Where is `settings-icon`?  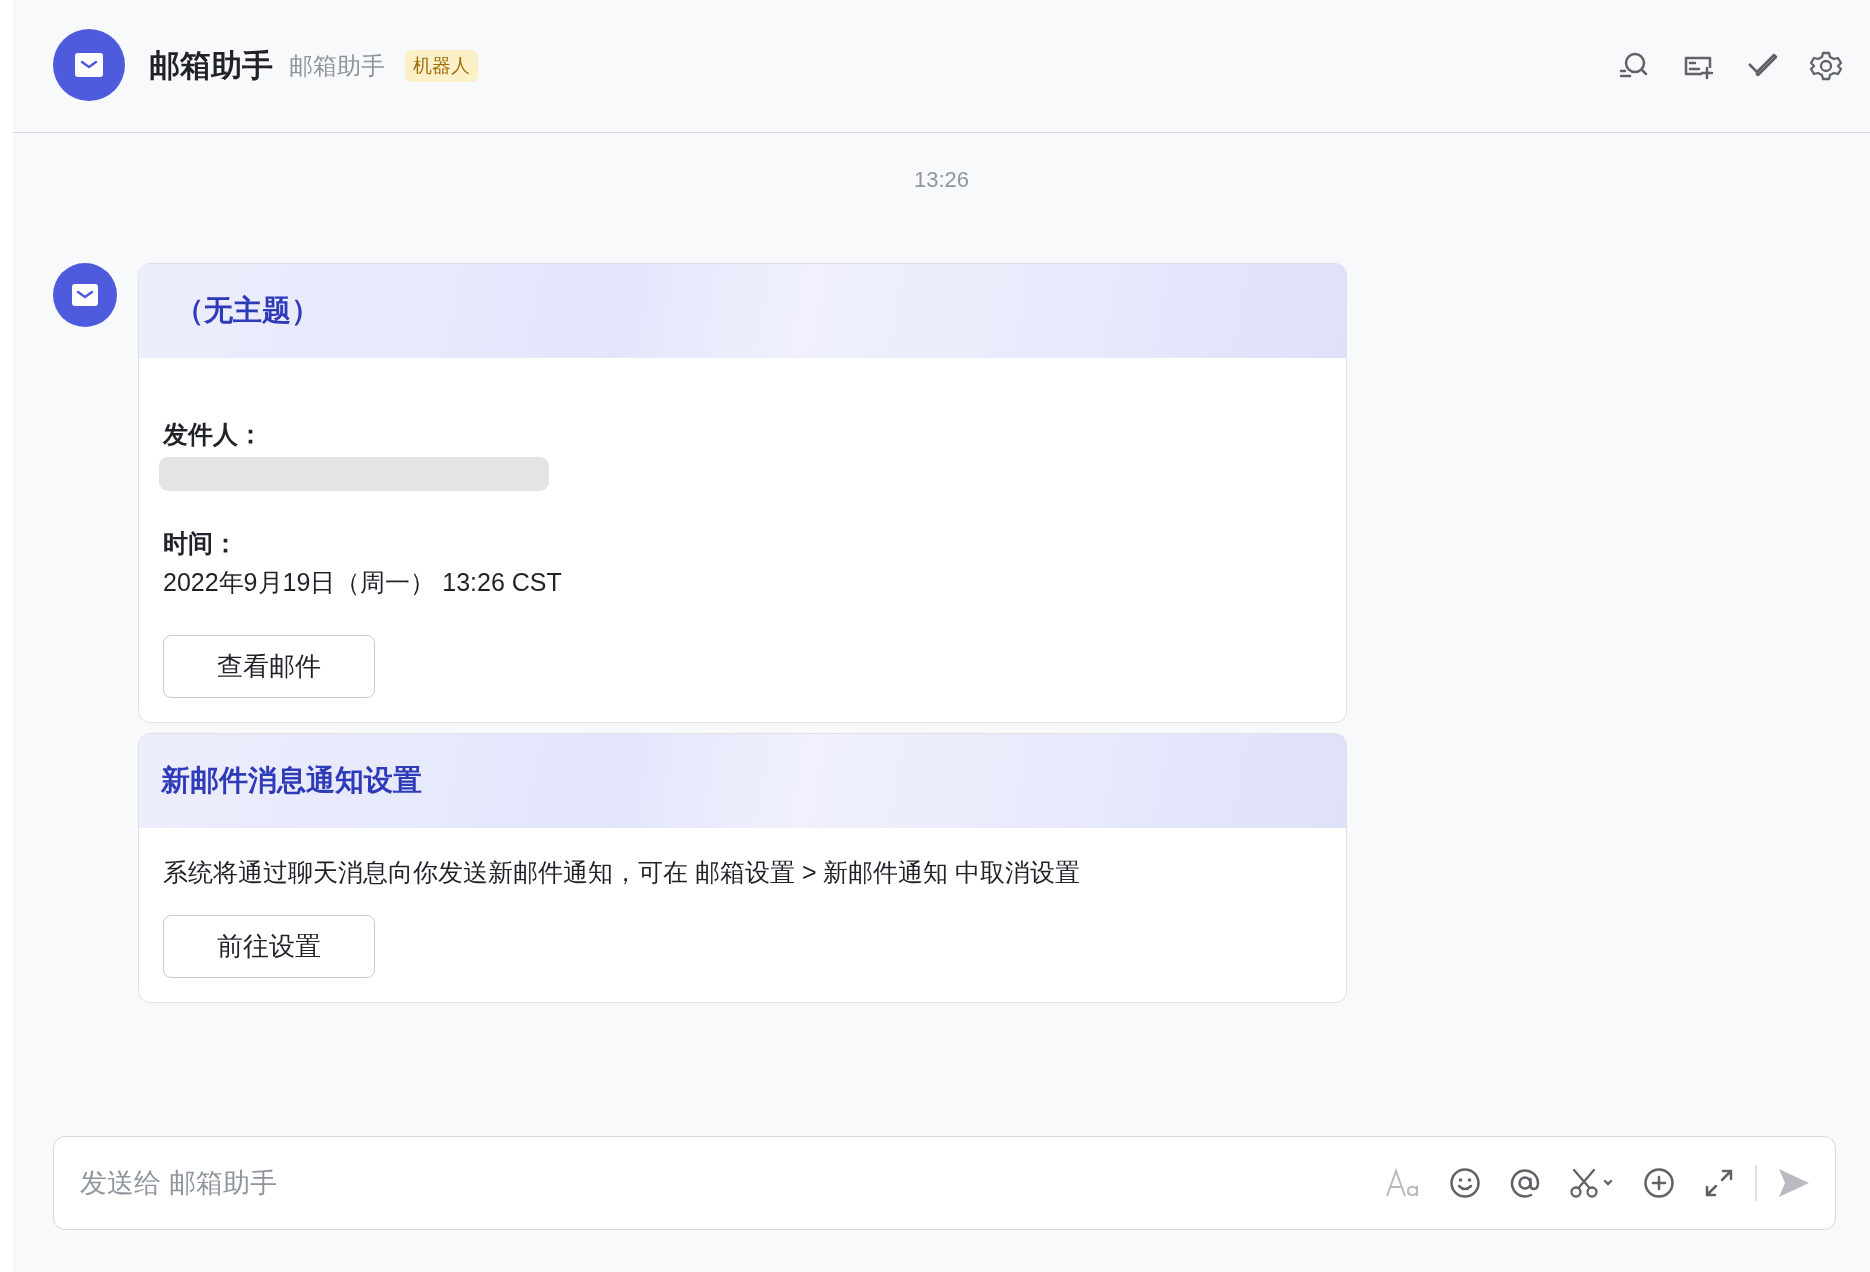
settings-icon is located at coordinates (1826, 66).